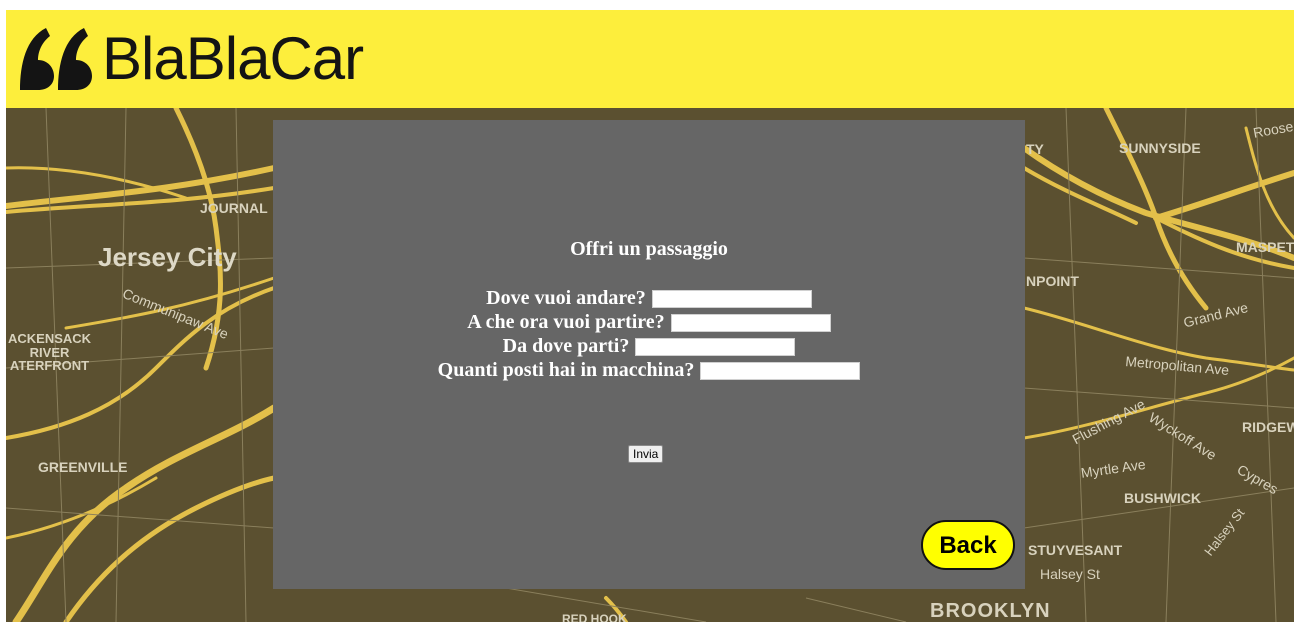 This screenshot has width=1294, height=622. Describe the element at coordinates (56, 59) in the screenshot. I see `blablacar-quote-mark-icon` at that location.